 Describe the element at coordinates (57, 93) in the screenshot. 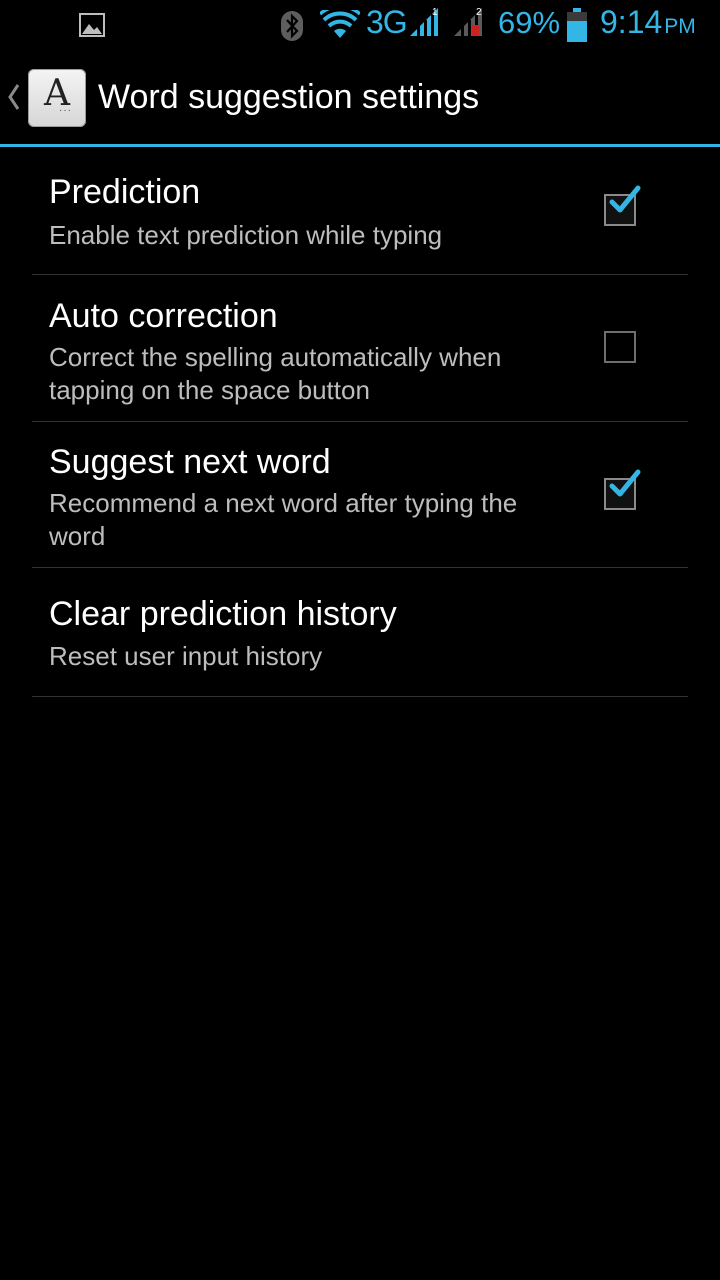

I see `app-icon-glyph: A` at that location.